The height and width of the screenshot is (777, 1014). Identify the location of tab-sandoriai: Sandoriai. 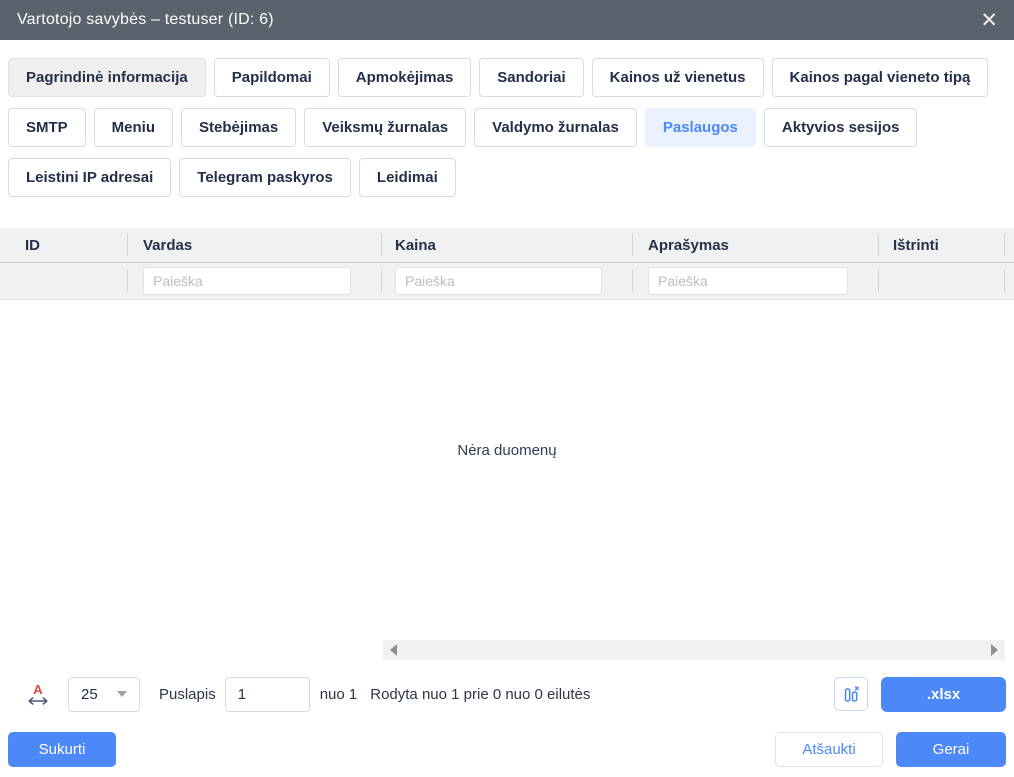
(531, 77).